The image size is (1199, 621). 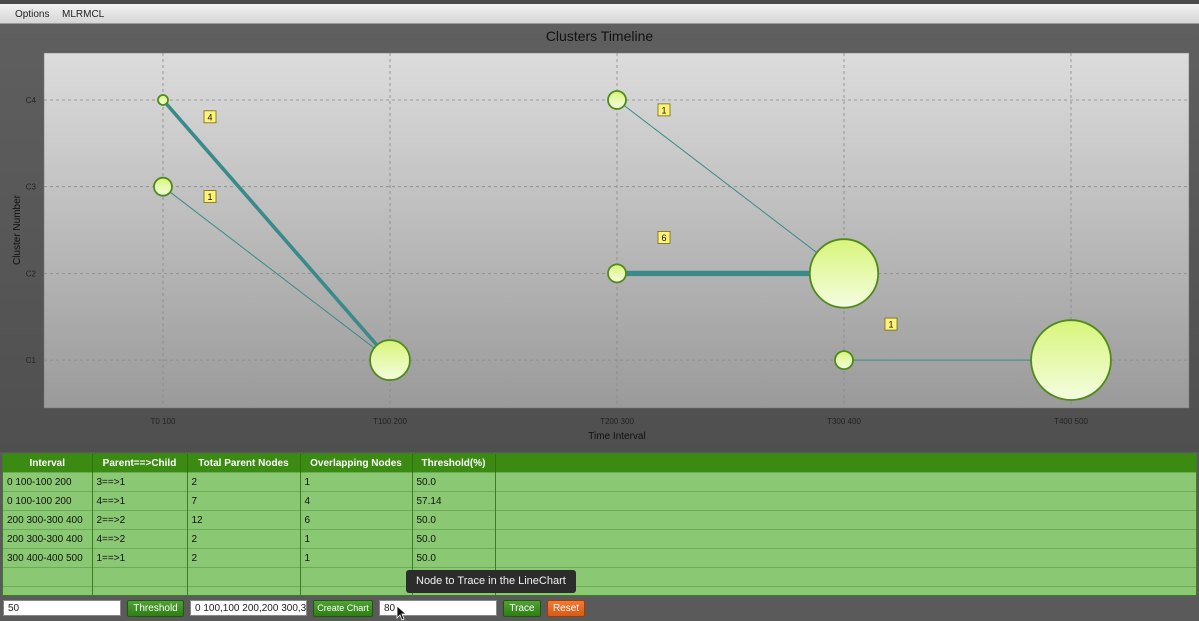 What do you see at coordinates (140, 539) in the screenshot?
I see `table-cell: 4==>2` at bounding box center [140, 539].